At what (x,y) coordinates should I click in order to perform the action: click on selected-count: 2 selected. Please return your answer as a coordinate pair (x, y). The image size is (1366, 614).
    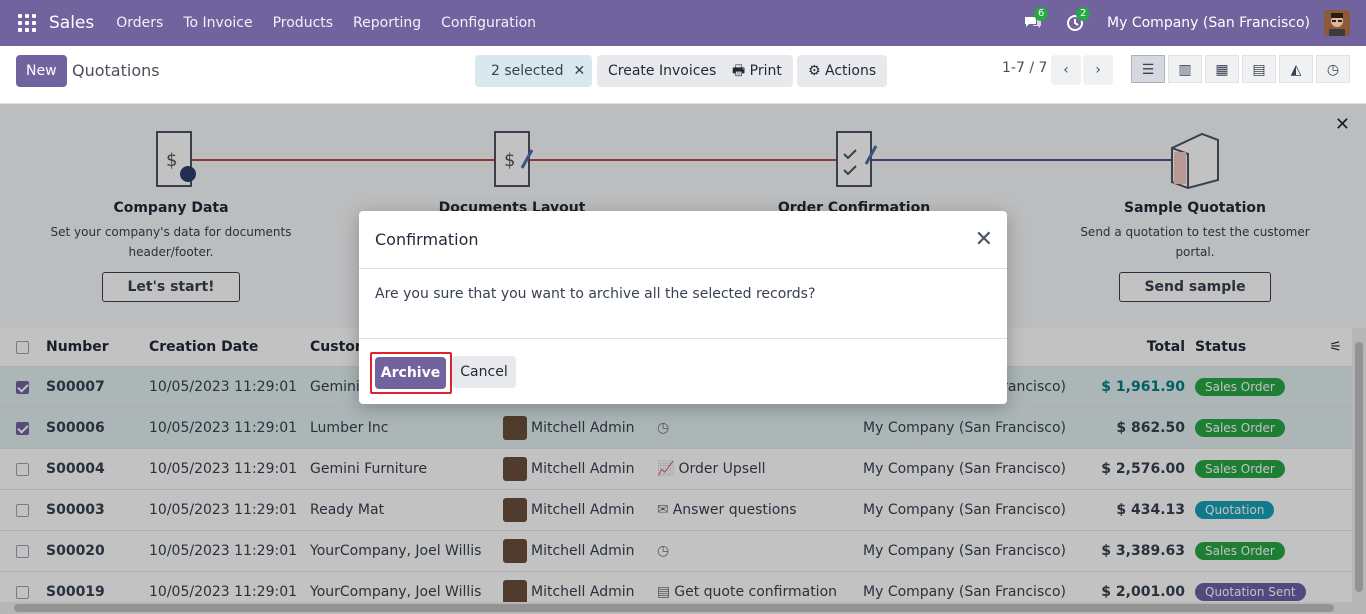
    Looking at the image, I should click on (527, 71).